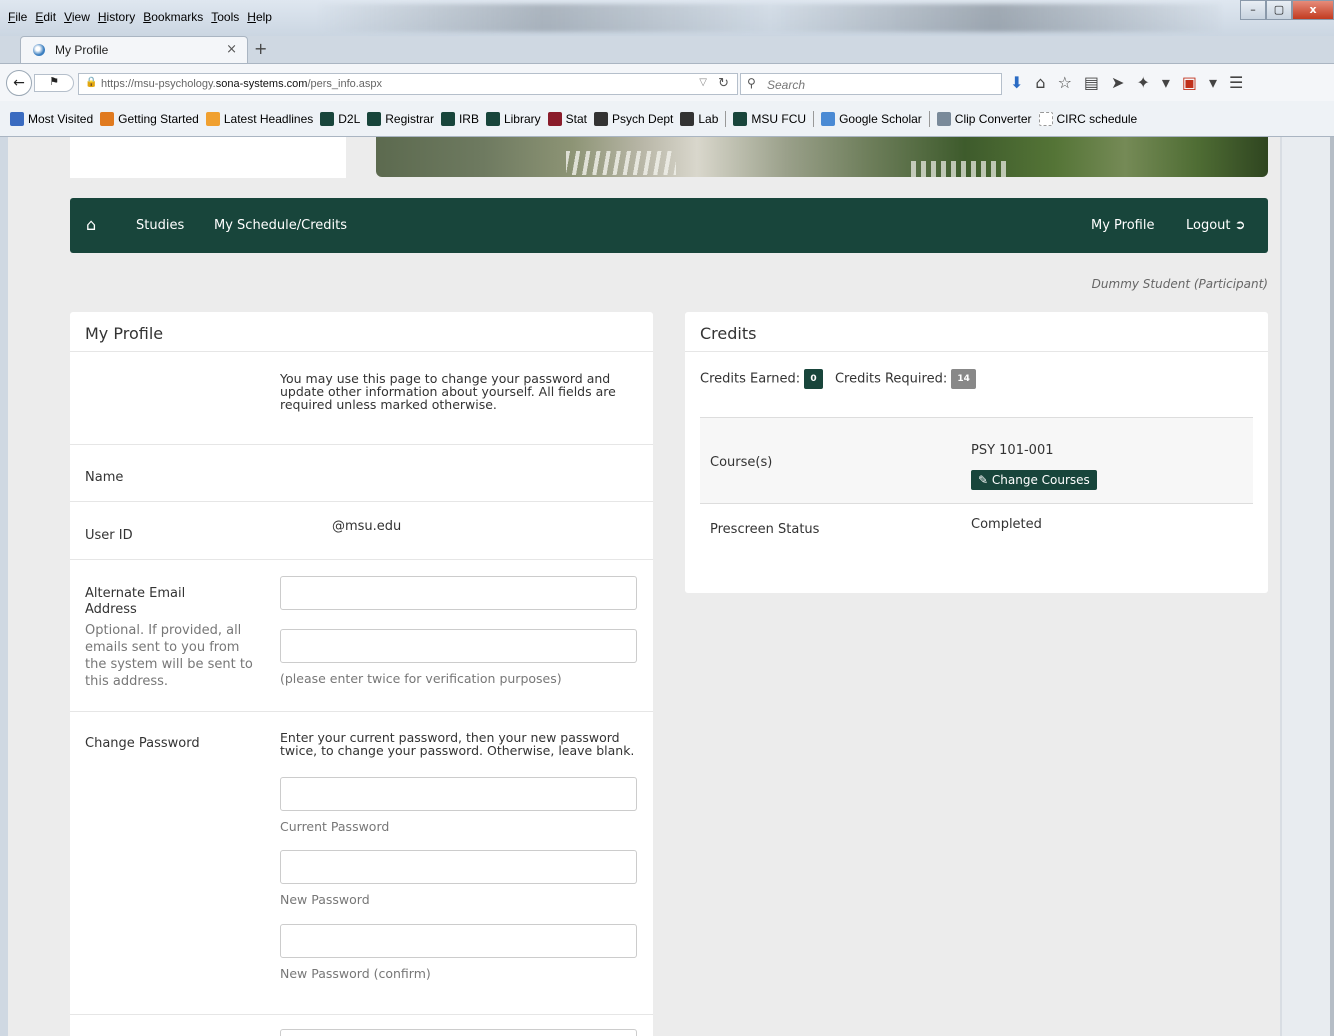 Image resolution: width=1334 pixels, height=1036 pixels. I want to click on bookmark-item: Clip Converter, so click(984, 118).